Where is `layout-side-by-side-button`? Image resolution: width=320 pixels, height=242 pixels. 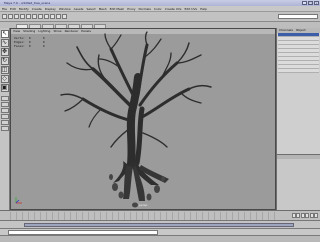
layout-side-by-side-button is located at coordinates (4, 110).